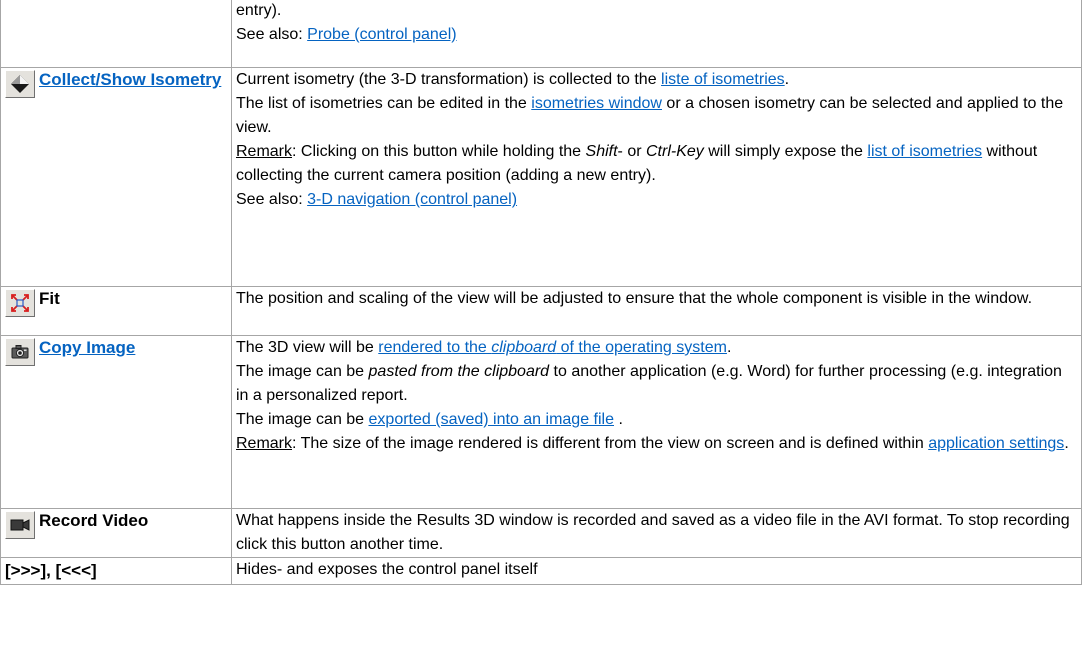 This screenshot has width=1082, height=670. I want to click on exported-into-image-file-link: exported (saved) into an image file, so click(491, 419).